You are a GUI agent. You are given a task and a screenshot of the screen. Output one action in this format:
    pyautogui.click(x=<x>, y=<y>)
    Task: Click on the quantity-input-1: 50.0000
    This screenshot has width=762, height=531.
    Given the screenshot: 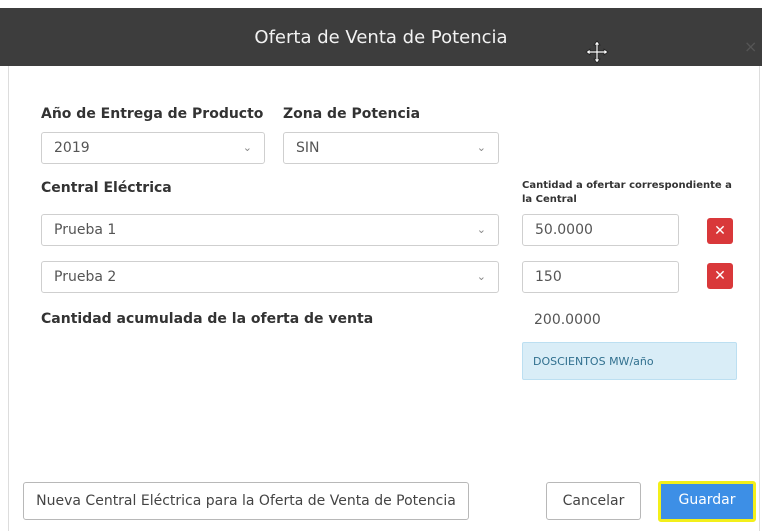 What is the action you would take?
    pyautogui.click(x=600, y=230)
    